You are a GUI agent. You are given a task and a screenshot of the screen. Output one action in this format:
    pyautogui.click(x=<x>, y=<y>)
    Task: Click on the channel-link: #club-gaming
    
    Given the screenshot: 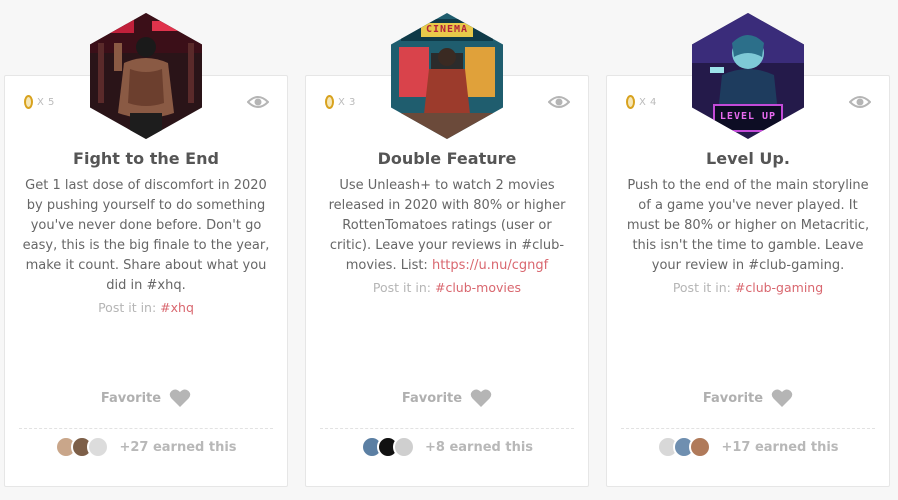 What is the action you would take?
    pyautogui.click(x=779, y=287)
    